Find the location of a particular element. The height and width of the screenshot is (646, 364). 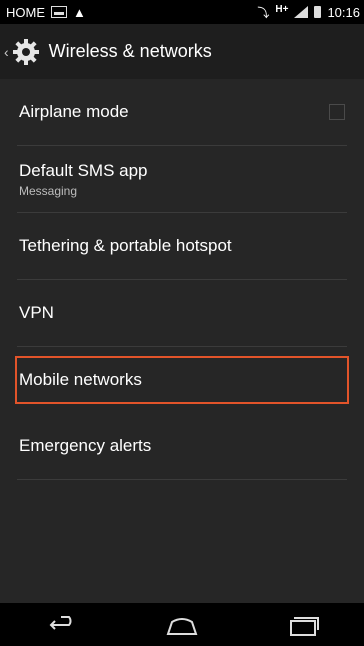

list-item-emergency-alerts: Emergency alerts is located at coordinates (182, 446).